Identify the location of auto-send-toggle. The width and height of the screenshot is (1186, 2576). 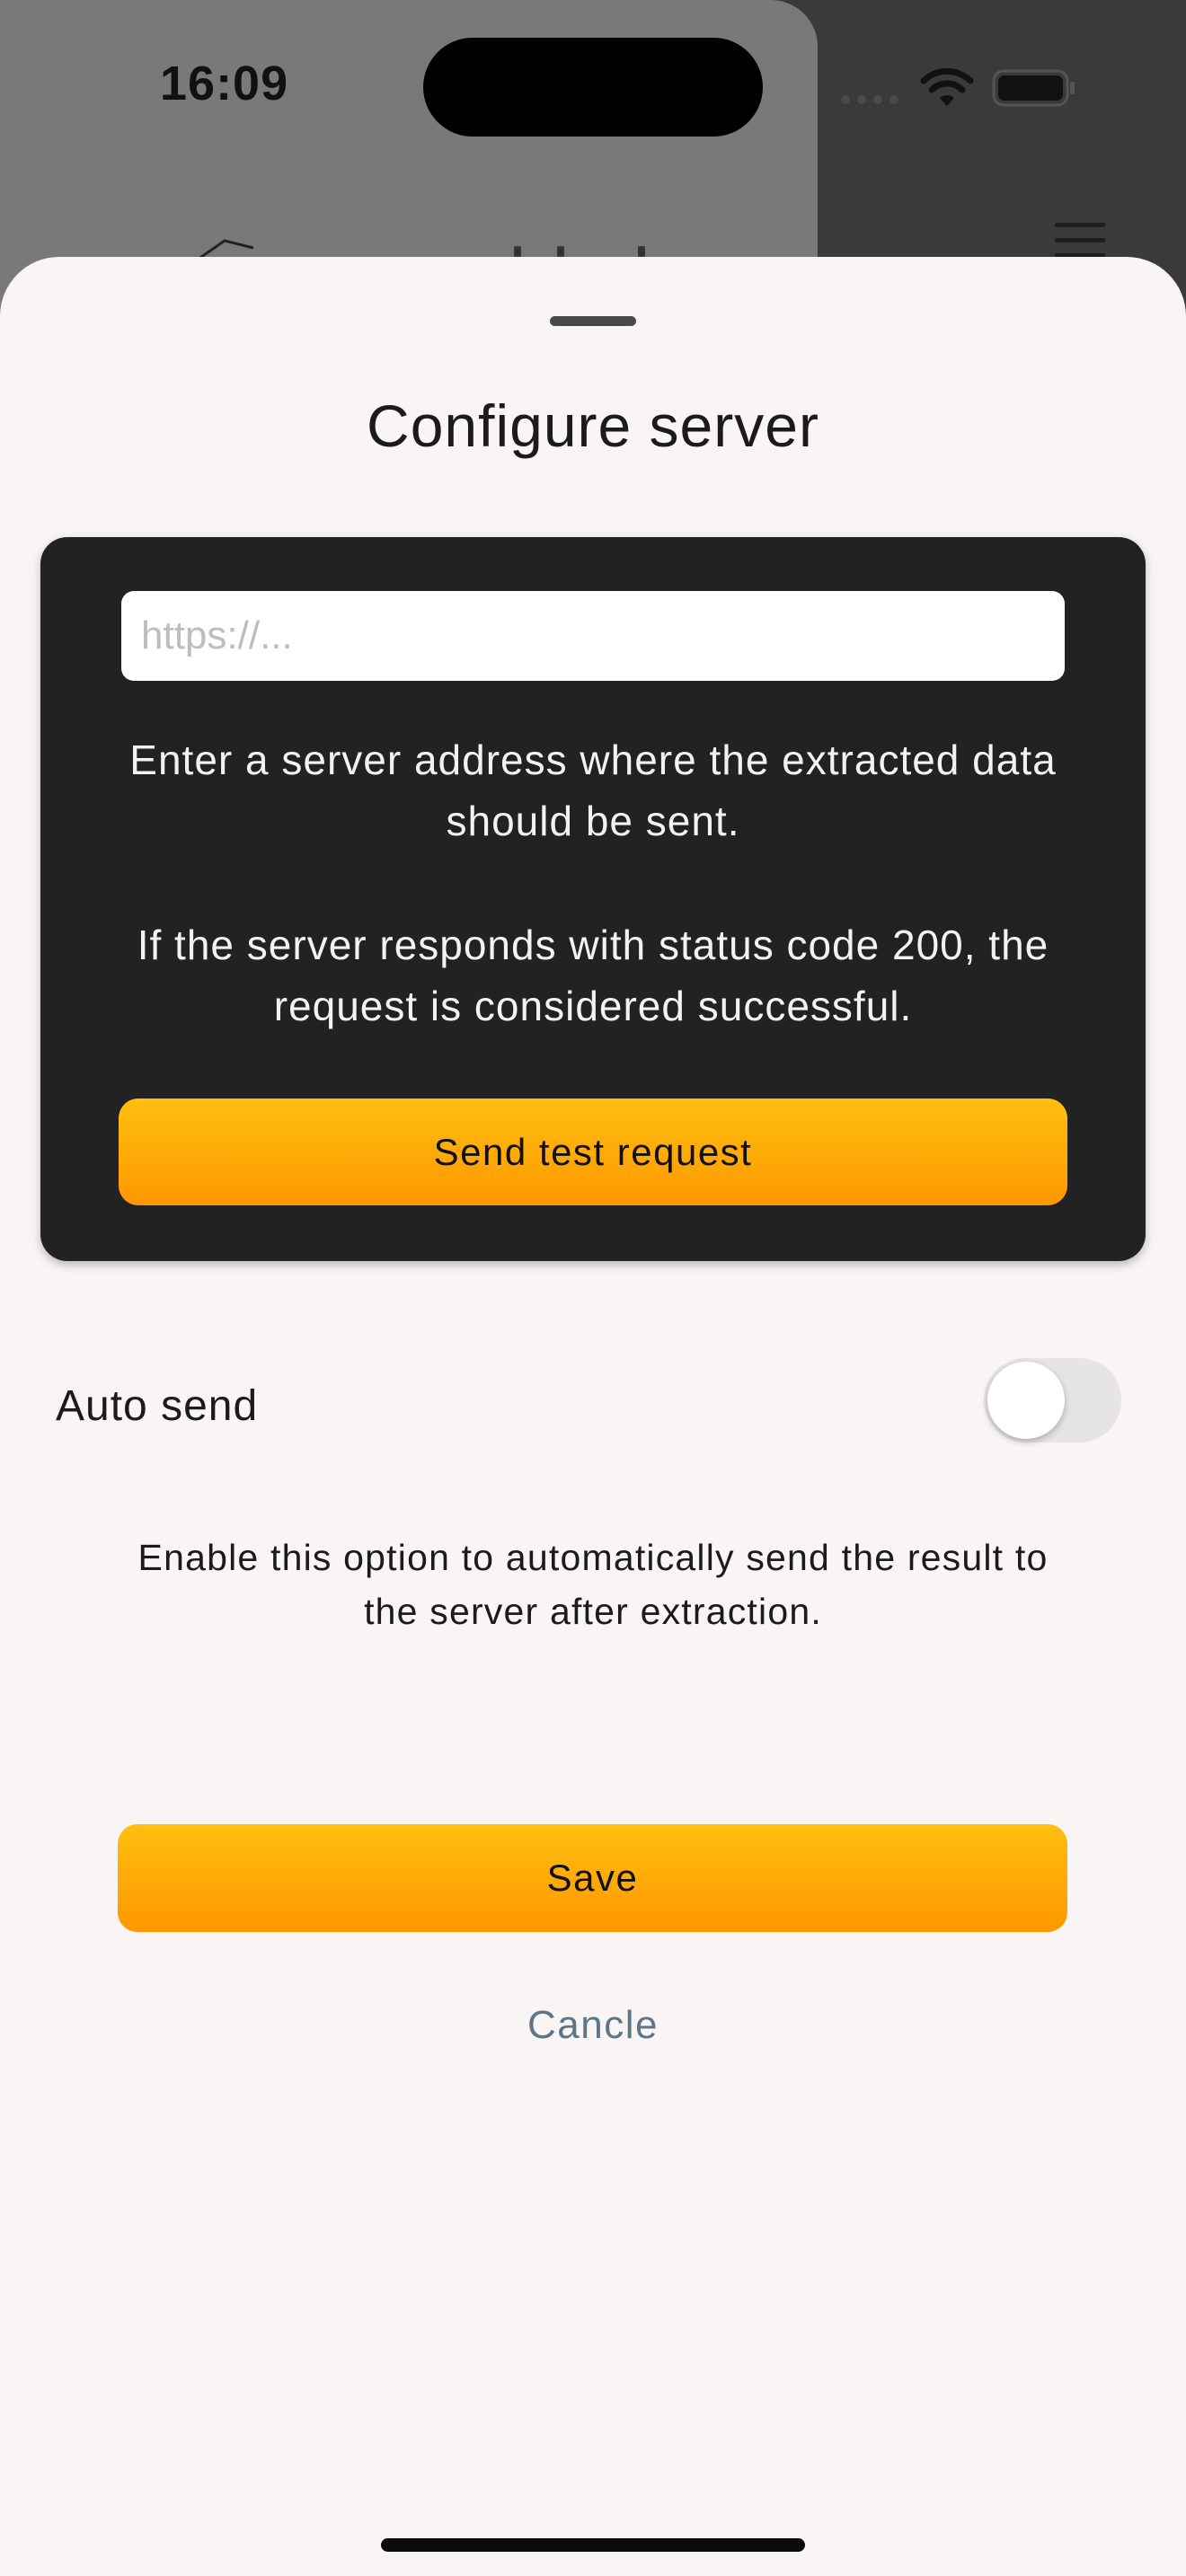
(1052, 1400).